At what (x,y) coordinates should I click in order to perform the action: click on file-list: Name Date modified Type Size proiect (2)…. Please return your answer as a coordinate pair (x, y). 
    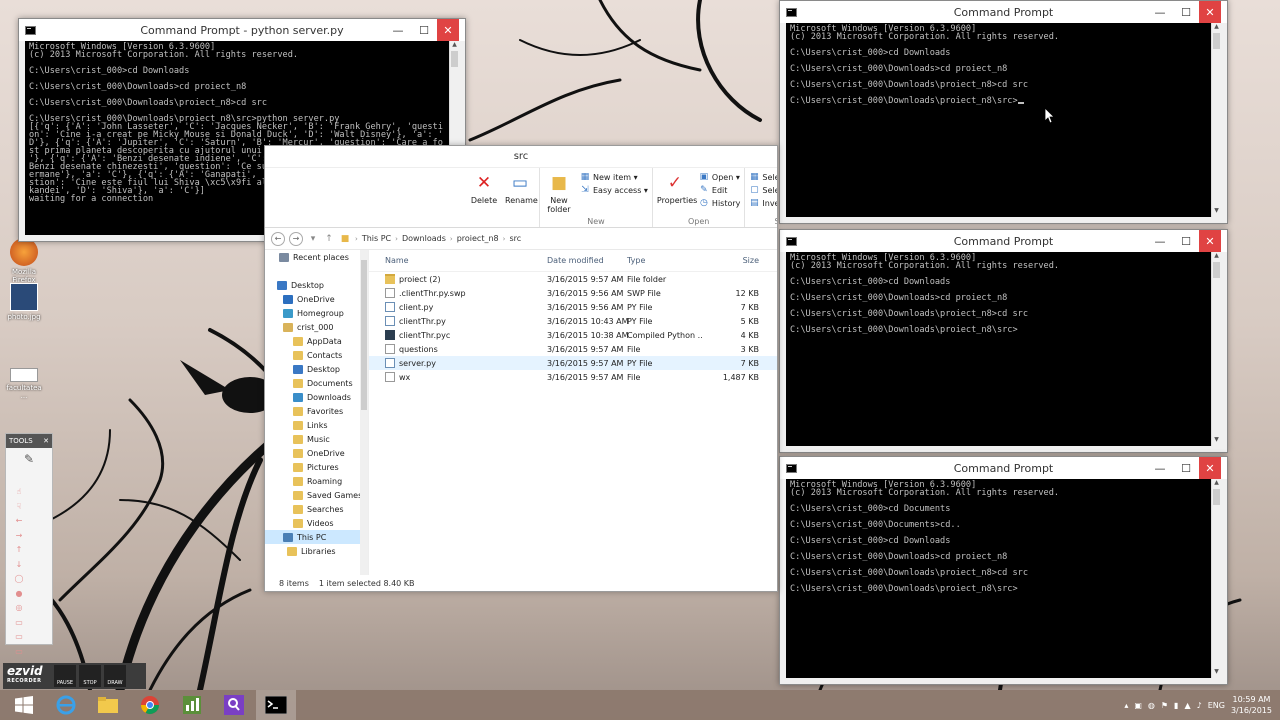
    Looking at the image, I should click on (573, 412).